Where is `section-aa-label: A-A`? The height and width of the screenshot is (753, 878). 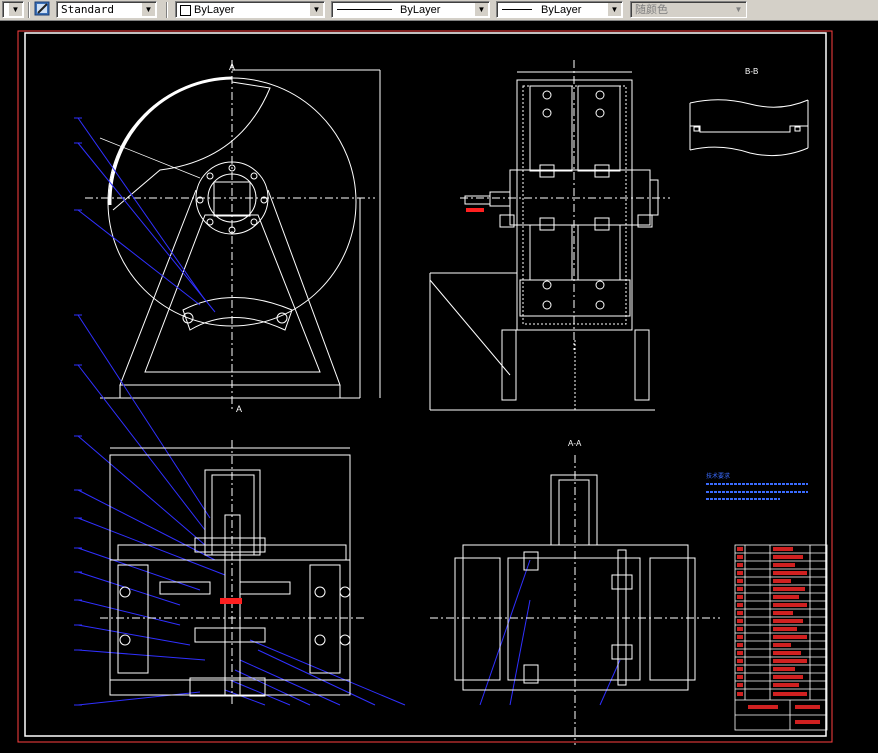 section-aa-label: A-A is located at coordinates (575, 443).